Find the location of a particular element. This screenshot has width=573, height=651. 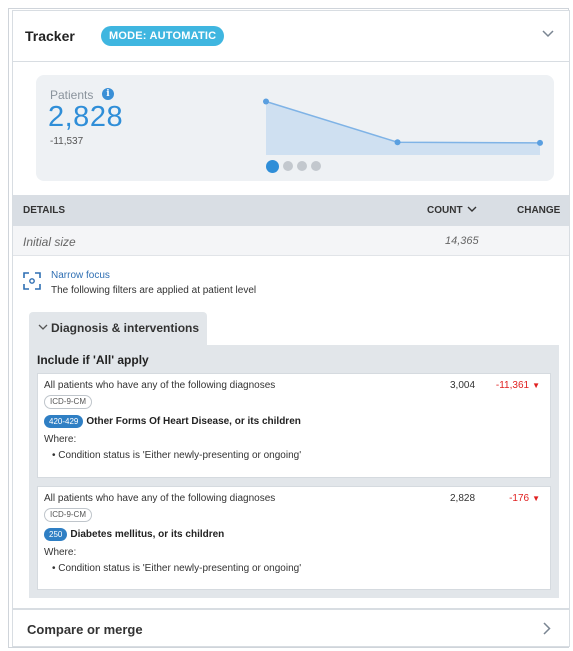

tab-label: Diagnosis & interventions is located at coordinates (125, 328).